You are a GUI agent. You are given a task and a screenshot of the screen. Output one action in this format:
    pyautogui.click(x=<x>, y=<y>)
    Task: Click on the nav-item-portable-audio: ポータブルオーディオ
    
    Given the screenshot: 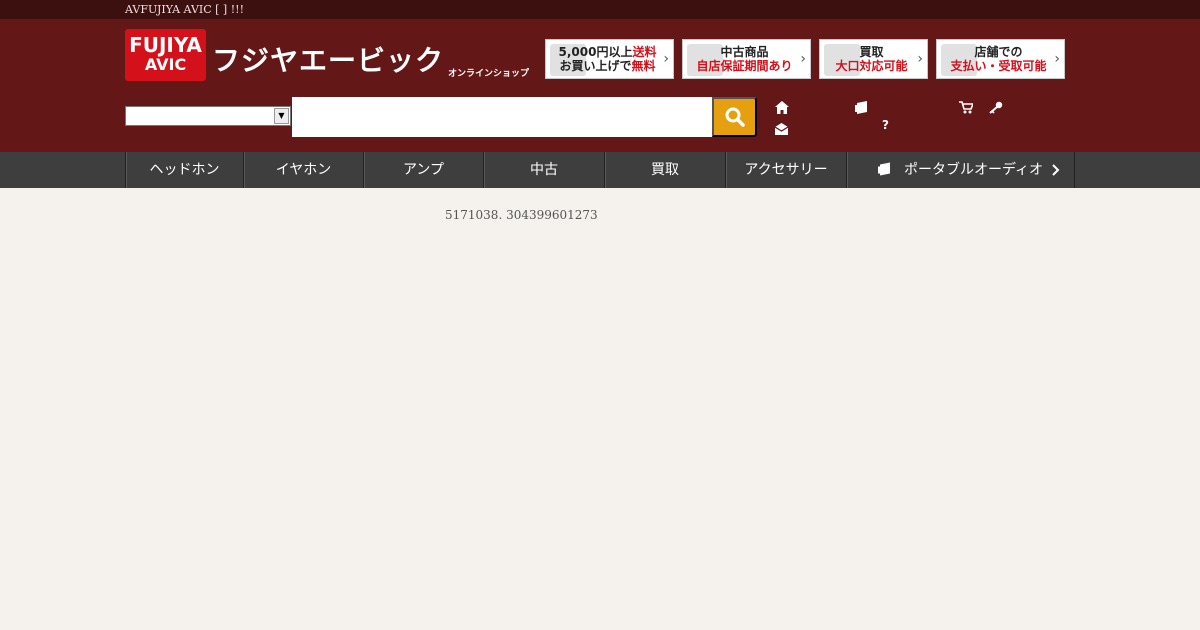 What is the action you would take?
    pyautogui.click(x=961, y=170)
    